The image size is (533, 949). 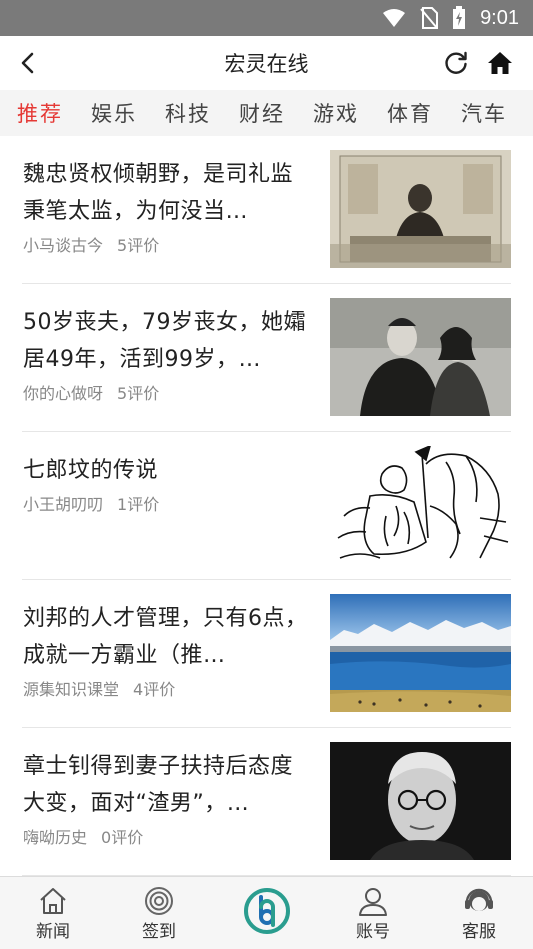 I want to click on home-icon, so click(x=500, y=63).